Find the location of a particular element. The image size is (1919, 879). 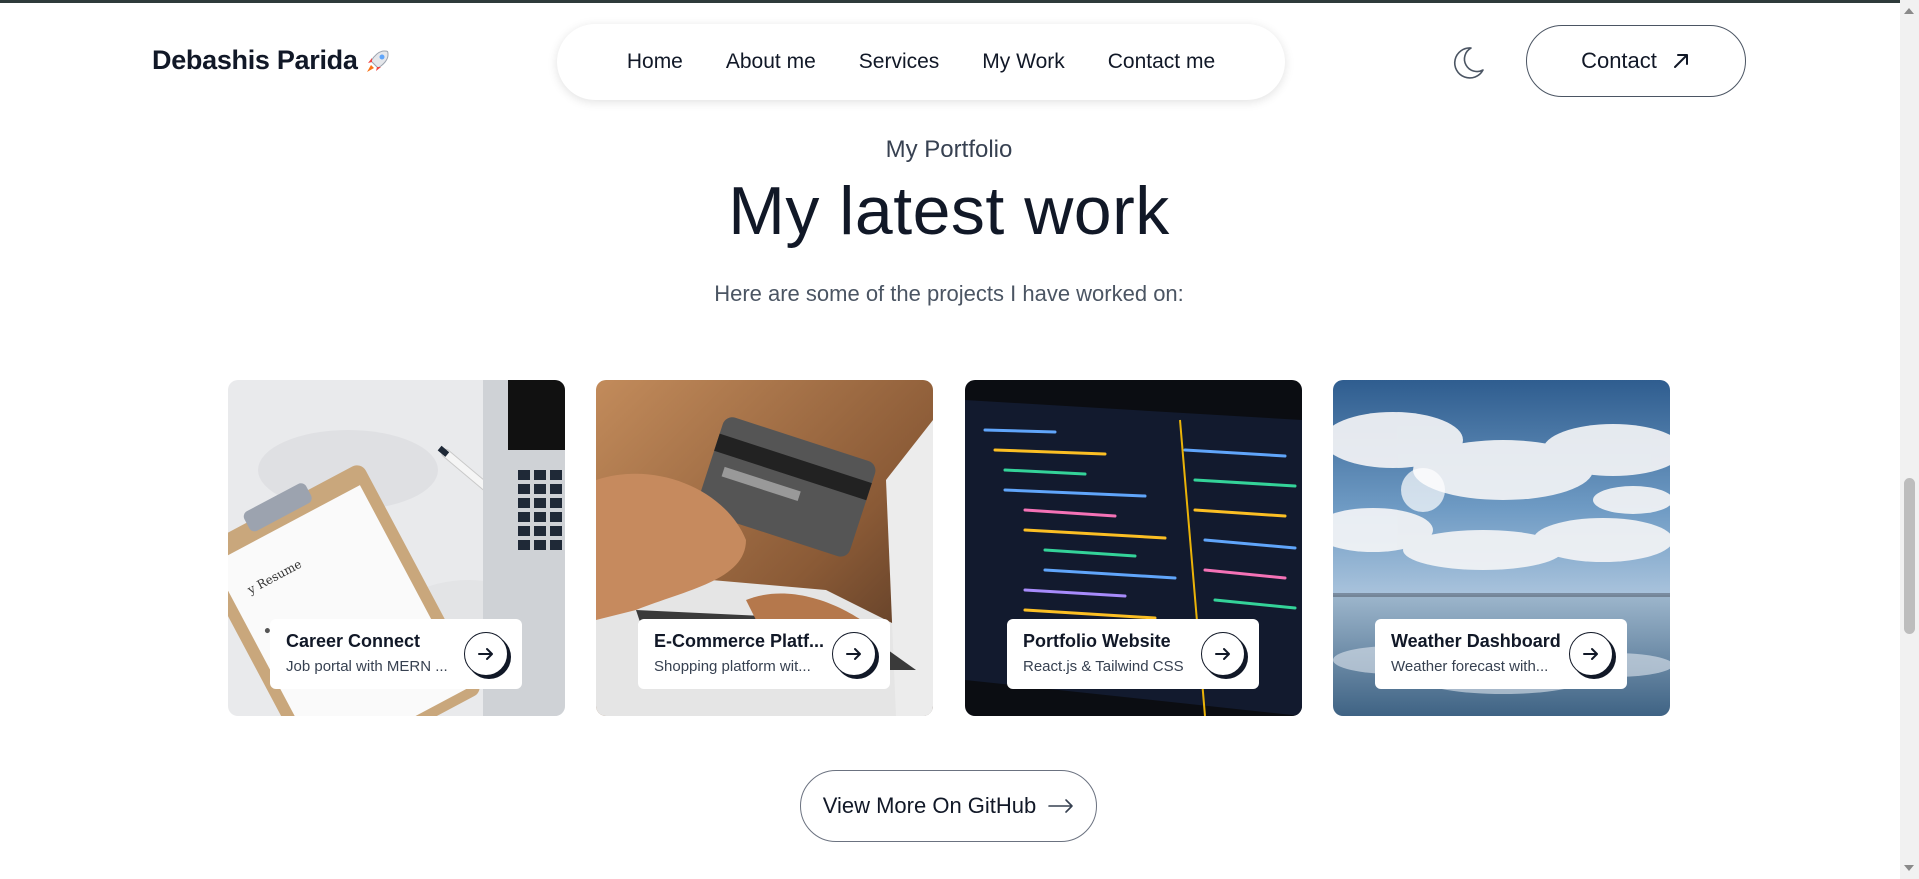

brand-logo: Debashis Parida is located at coordinates (272, 60).